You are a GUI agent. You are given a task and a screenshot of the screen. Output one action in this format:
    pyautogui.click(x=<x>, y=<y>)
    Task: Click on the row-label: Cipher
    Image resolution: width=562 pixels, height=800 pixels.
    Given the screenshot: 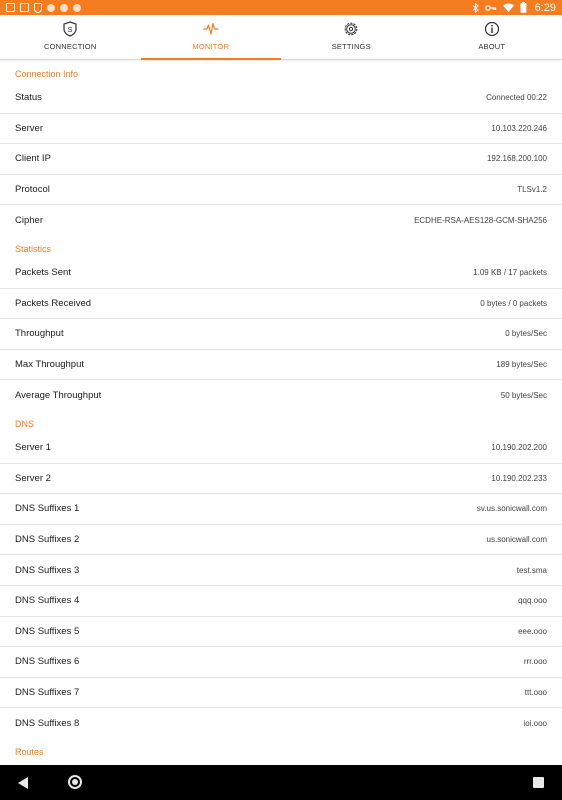 What is the action you would take?
    pyautogui.click(x=29, y=221)
    